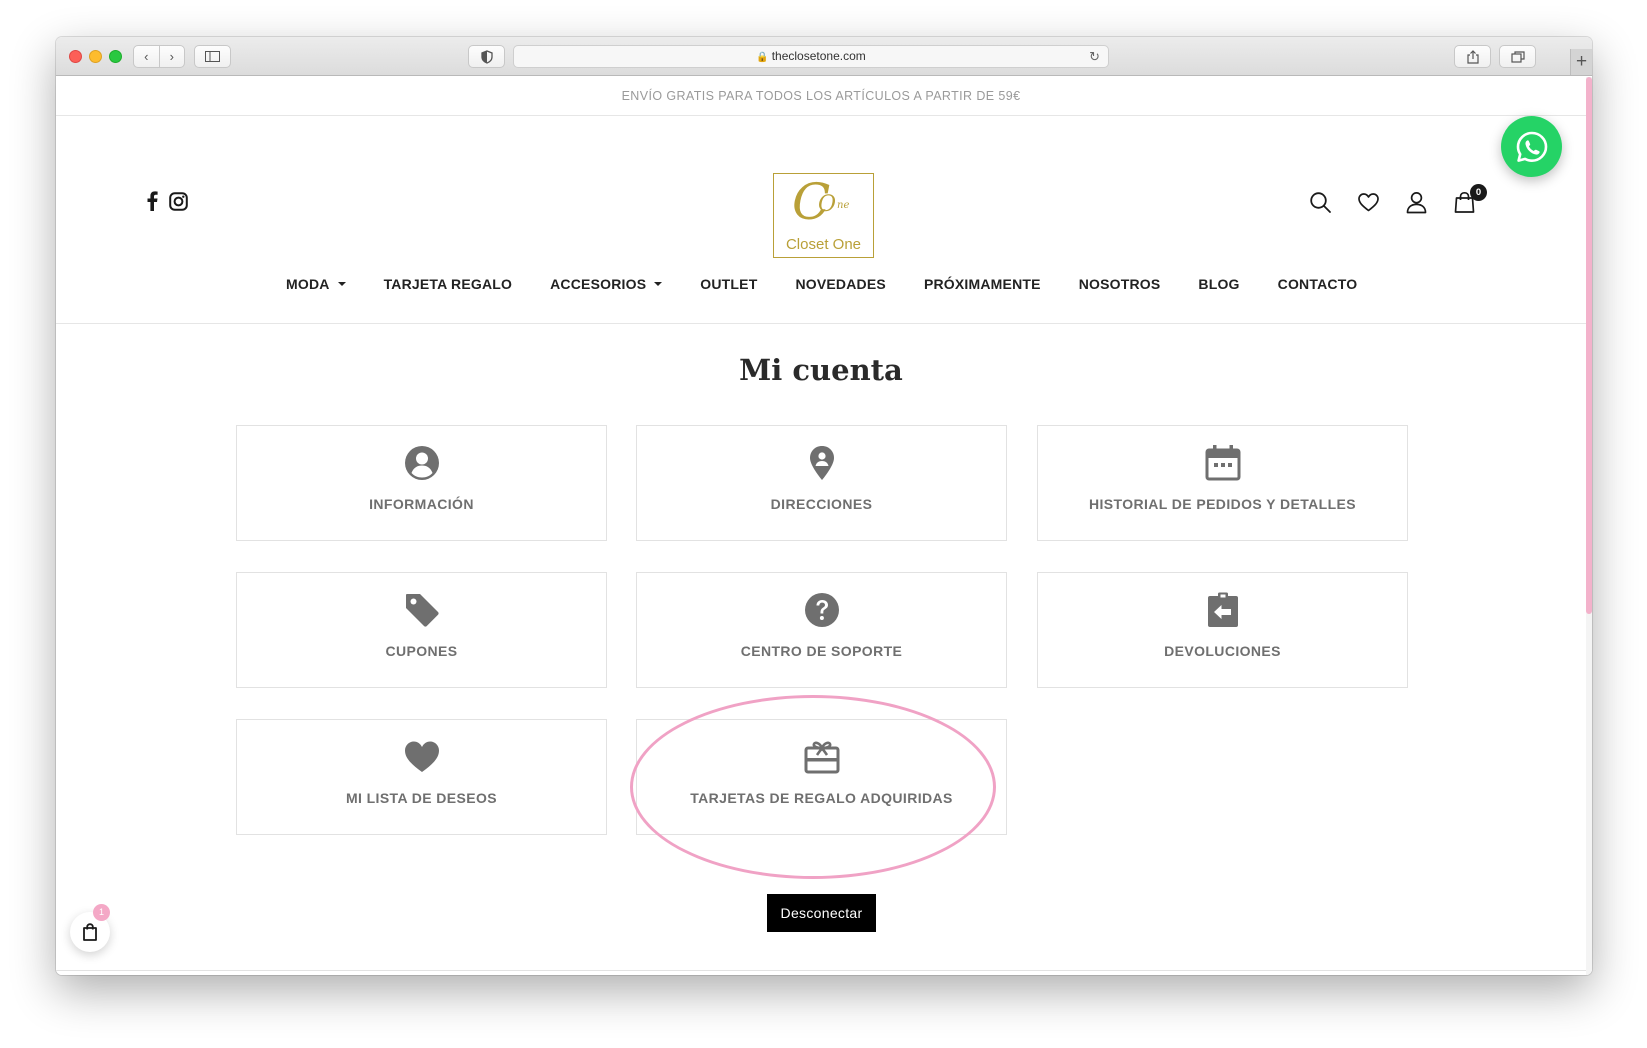 Image resolution: width=1647 pixels, height=1048 pixels. Describe the element at coordinates (115, 56) in the screenshot. I see `zoom-window-button` at that location.